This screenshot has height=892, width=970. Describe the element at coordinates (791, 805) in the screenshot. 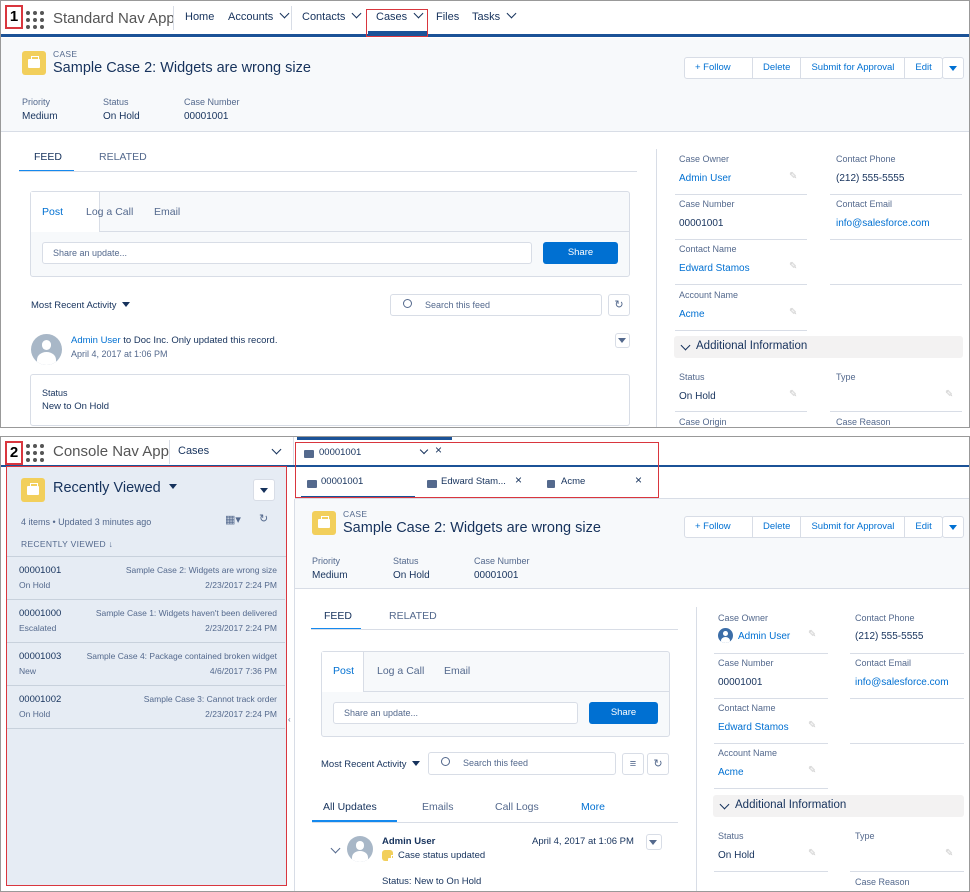

I see `section-title: Additional Information` at that location.